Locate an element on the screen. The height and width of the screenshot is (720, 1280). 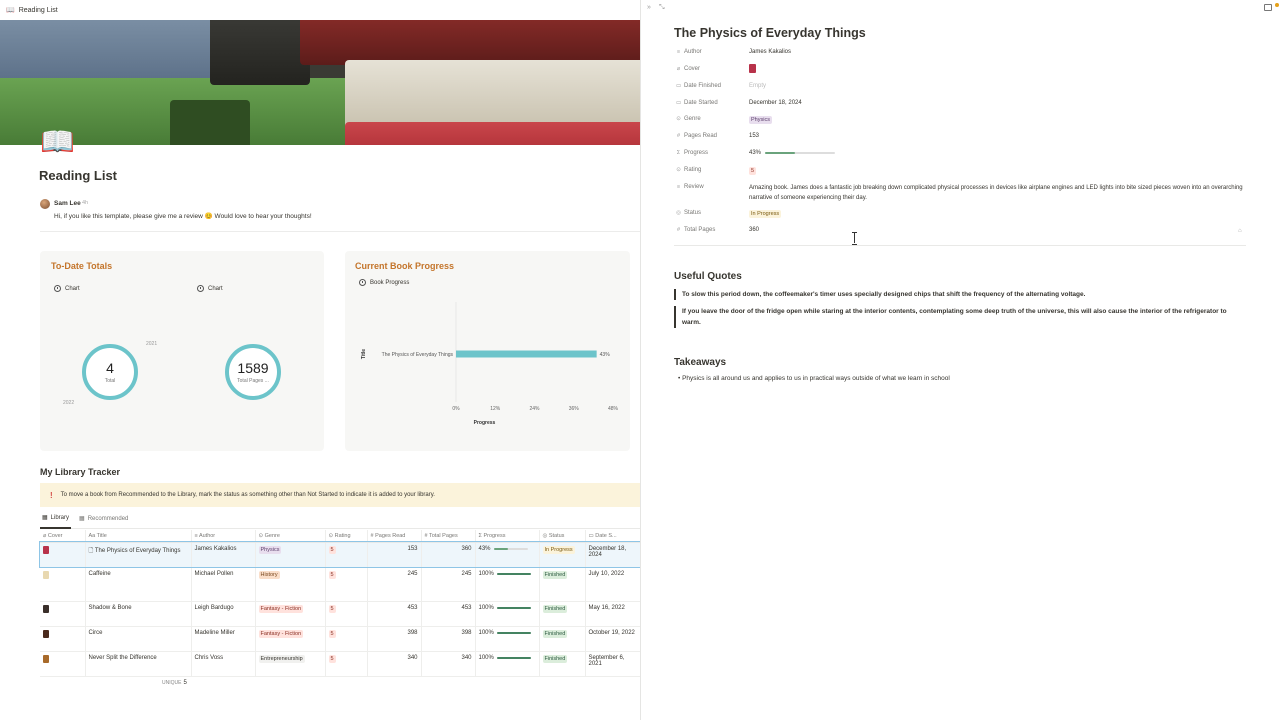
column-header: # Total Pages is located at coordinates (448, 536).